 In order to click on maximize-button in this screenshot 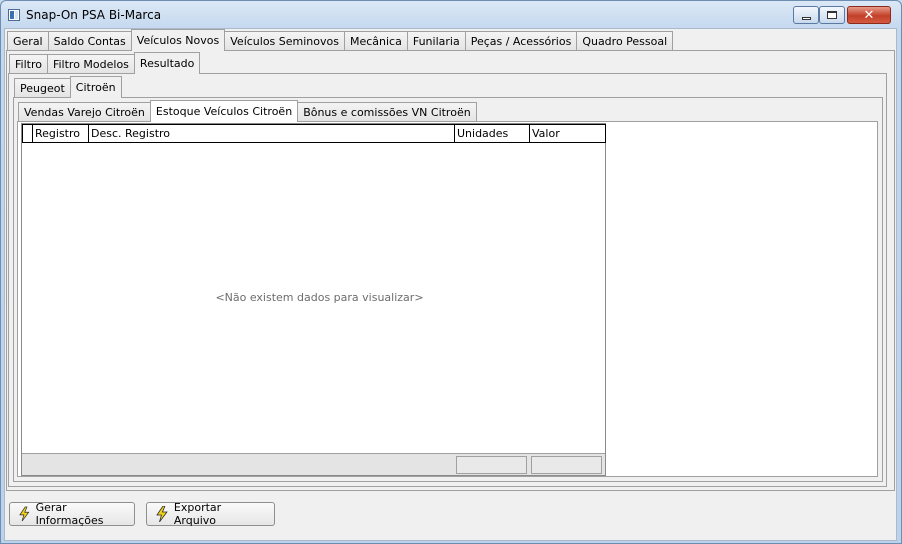, I will do `click(832, 15)`.